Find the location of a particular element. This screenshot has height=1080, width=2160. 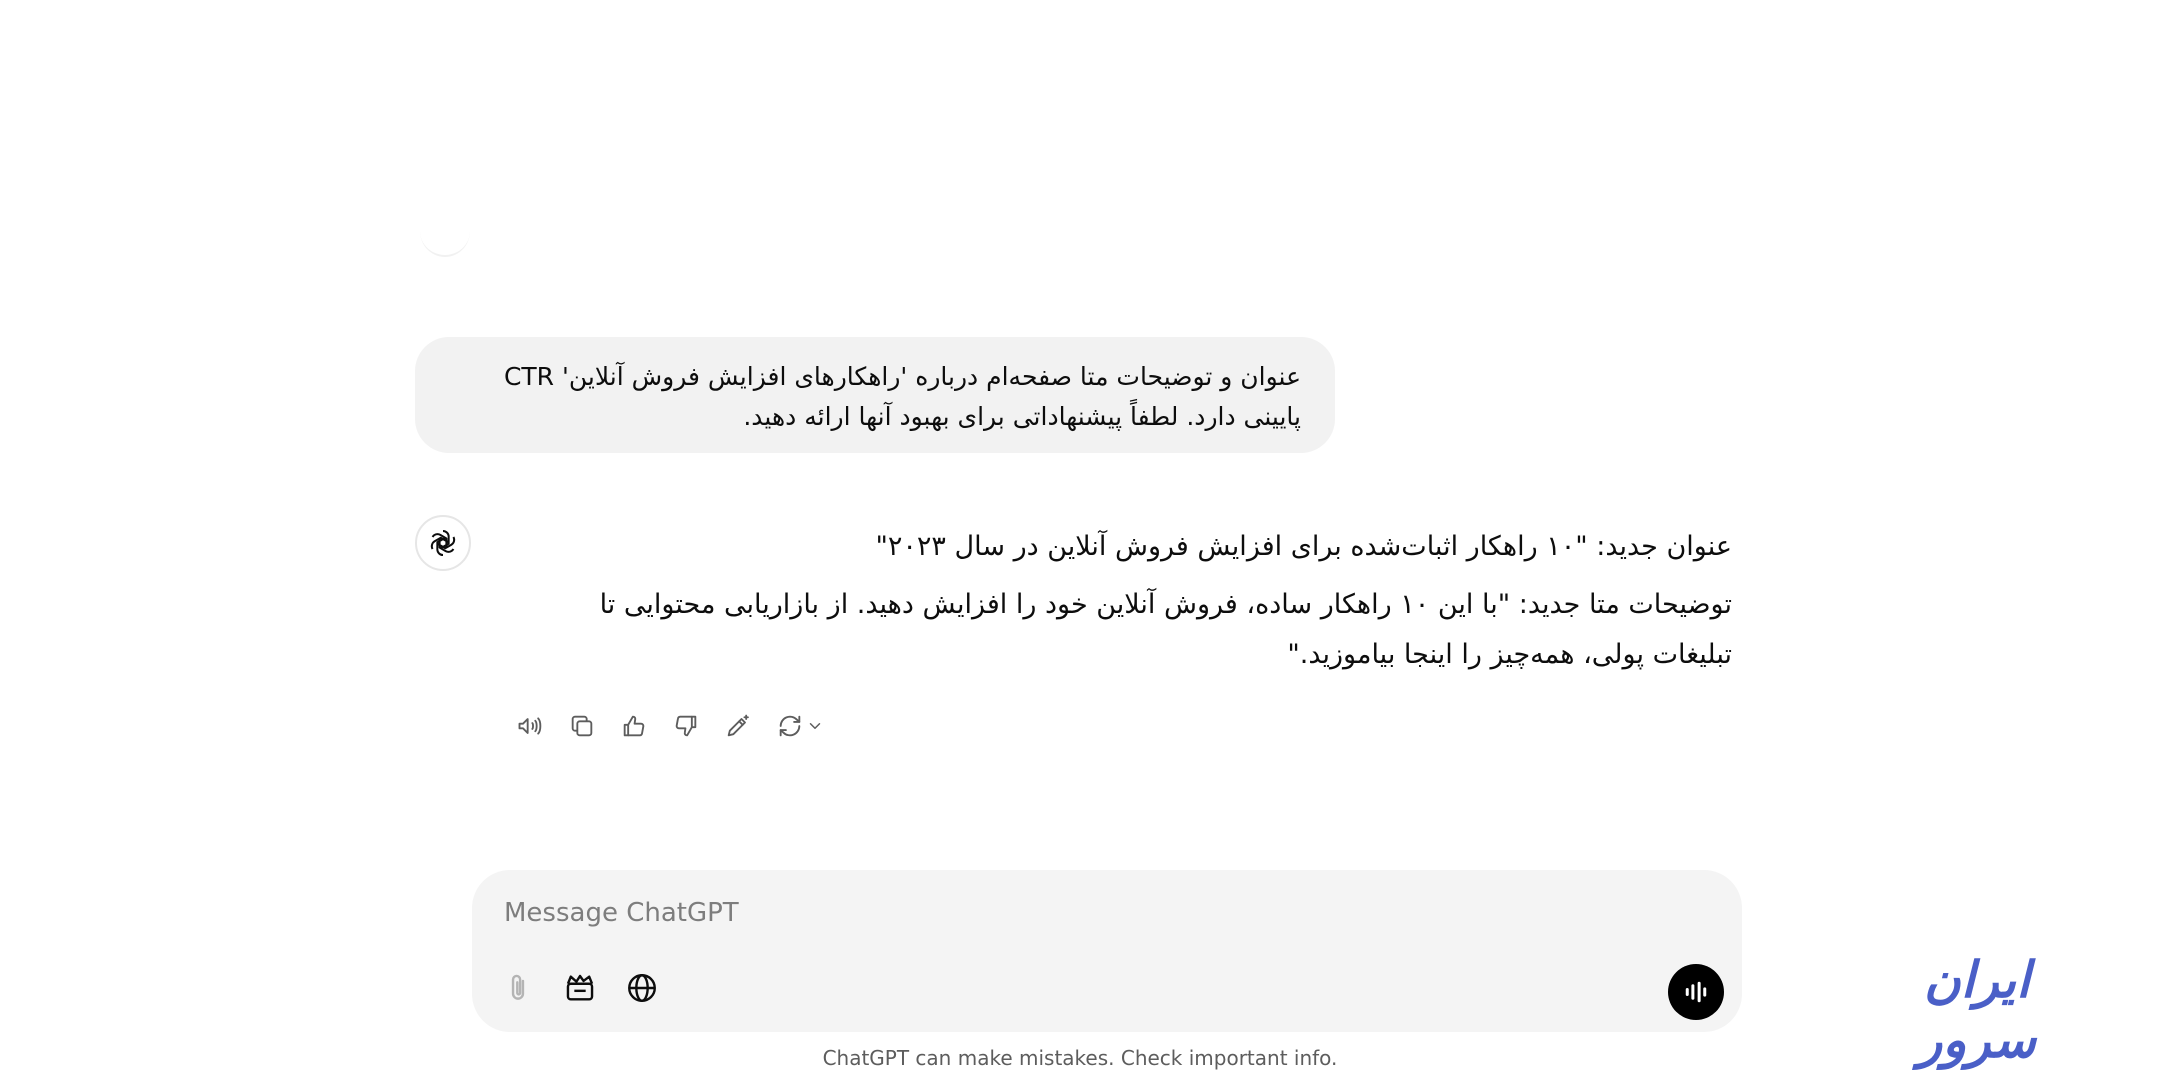

thumbs-up-icon is located at coordinates (634, 726).